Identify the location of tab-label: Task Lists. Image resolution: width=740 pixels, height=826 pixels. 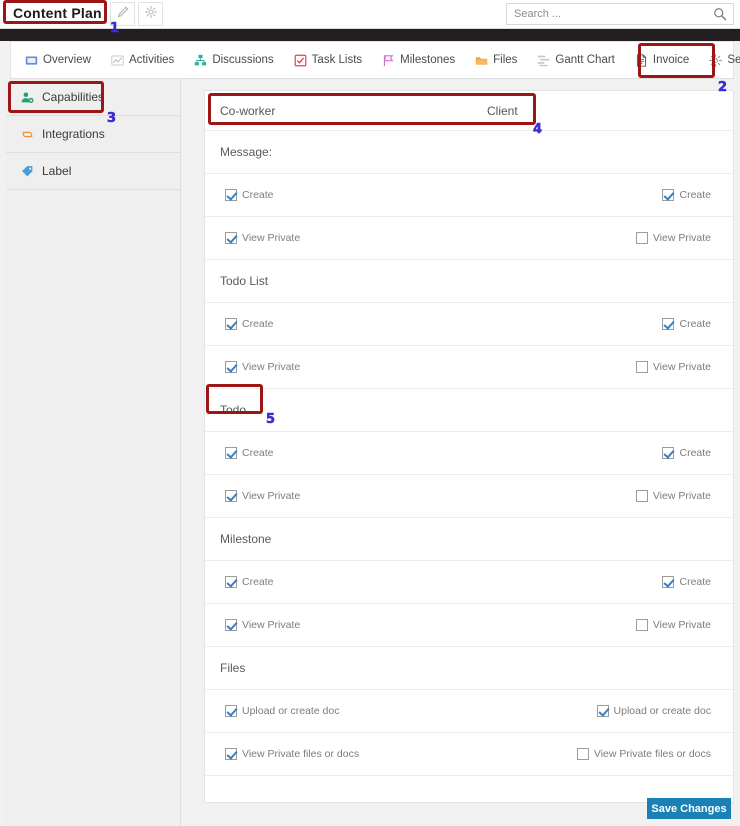
(337, 60).